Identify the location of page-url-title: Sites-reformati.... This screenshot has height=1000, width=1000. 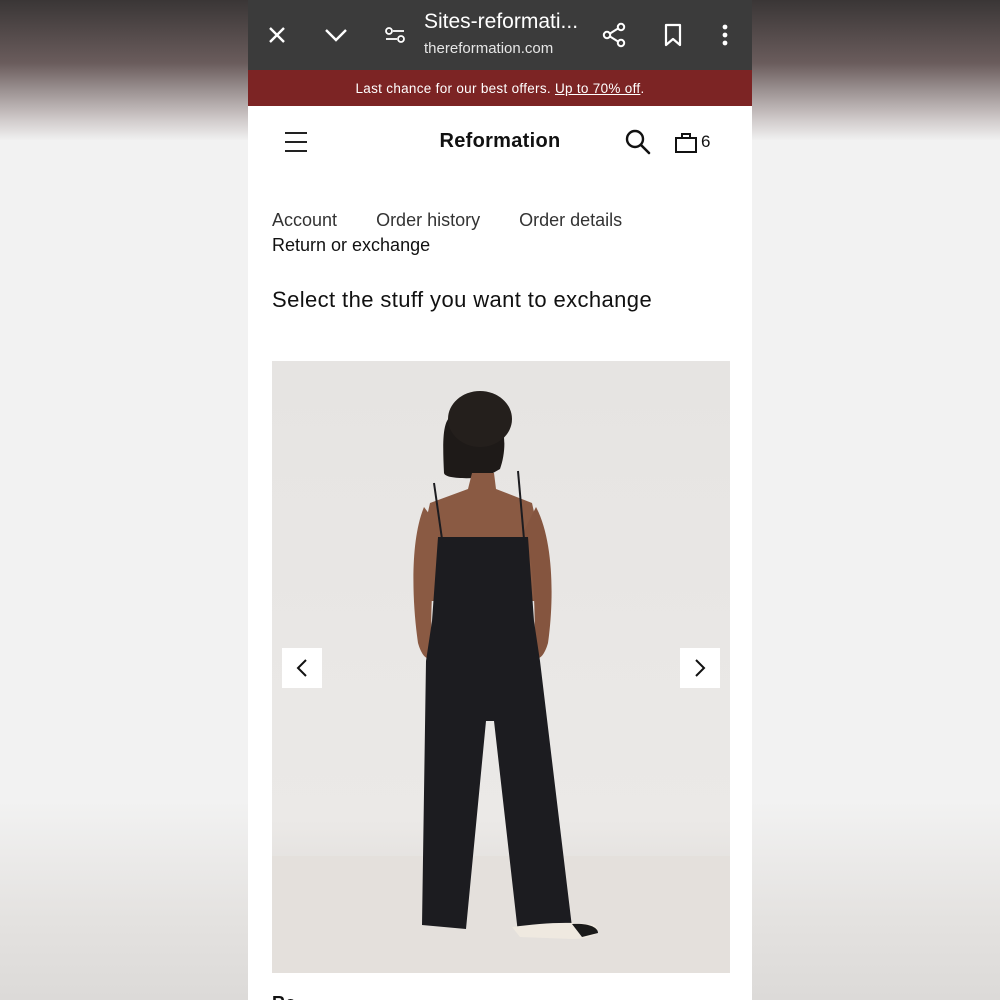
(501, 22).